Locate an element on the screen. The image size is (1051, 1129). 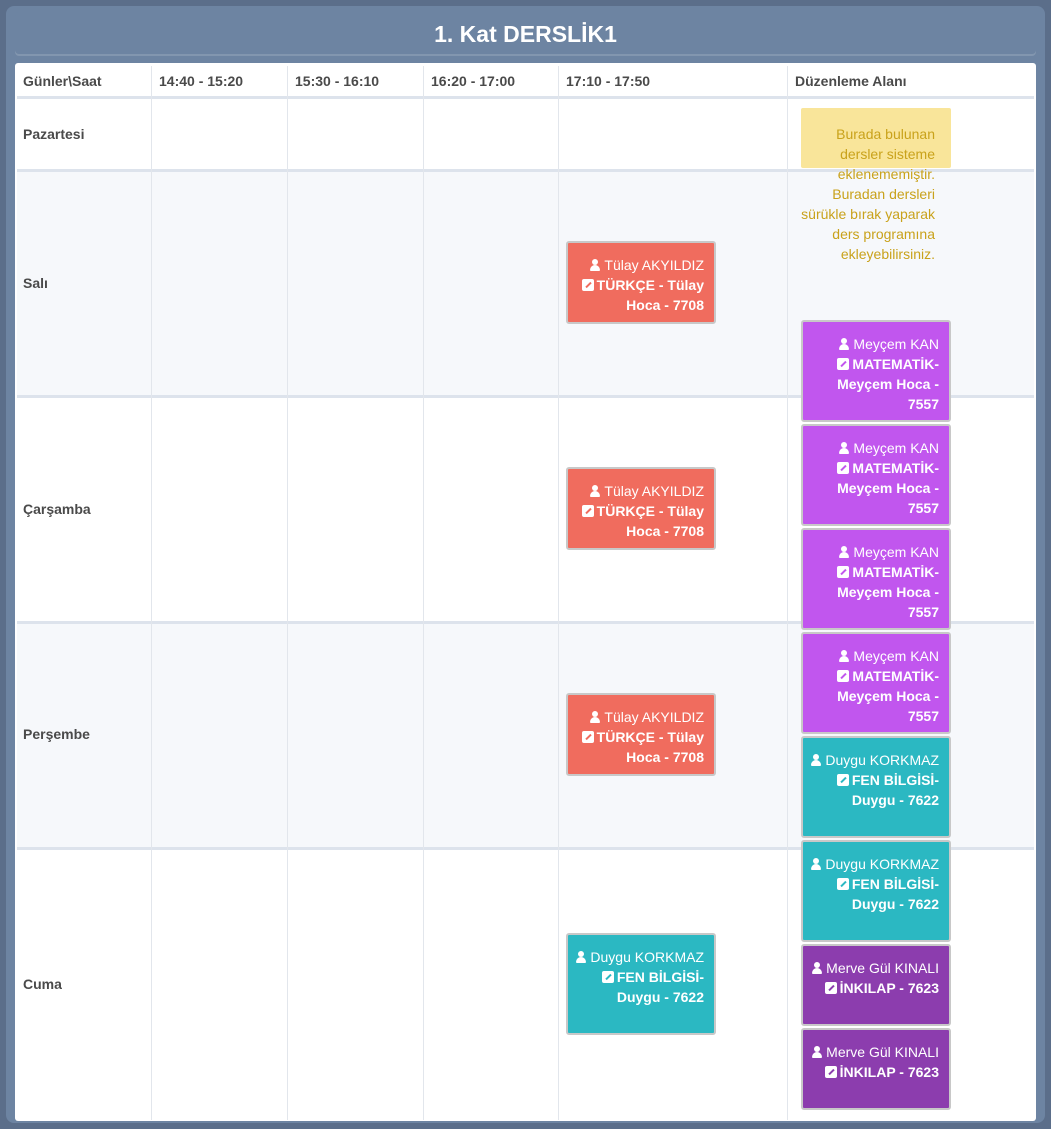
day-label-persembe: Perşembe is located at coordinates (56, 734).